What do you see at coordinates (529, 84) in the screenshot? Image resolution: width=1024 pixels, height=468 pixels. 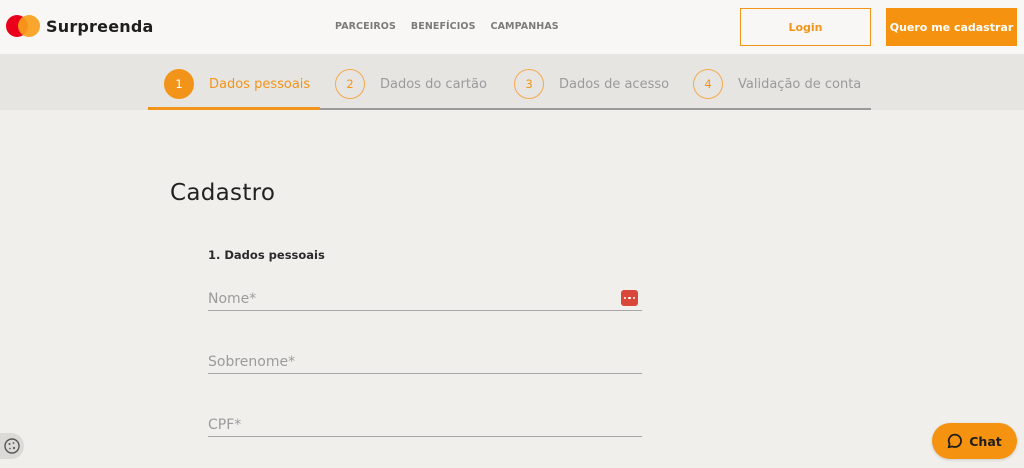 I see `step-number: 3` at bounding box center [529, 84].